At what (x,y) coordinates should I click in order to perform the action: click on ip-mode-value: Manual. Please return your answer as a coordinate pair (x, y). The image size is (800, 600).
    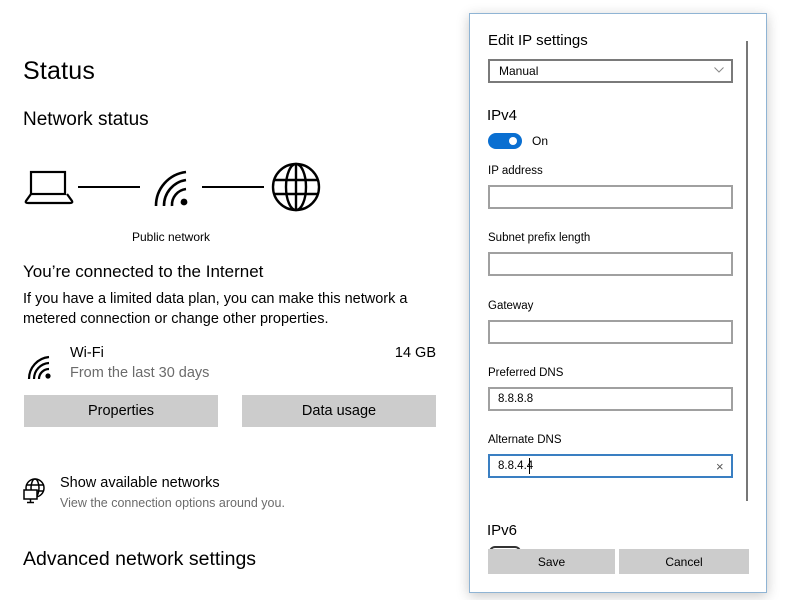
    Looking at the image, I should click on (519, 71).